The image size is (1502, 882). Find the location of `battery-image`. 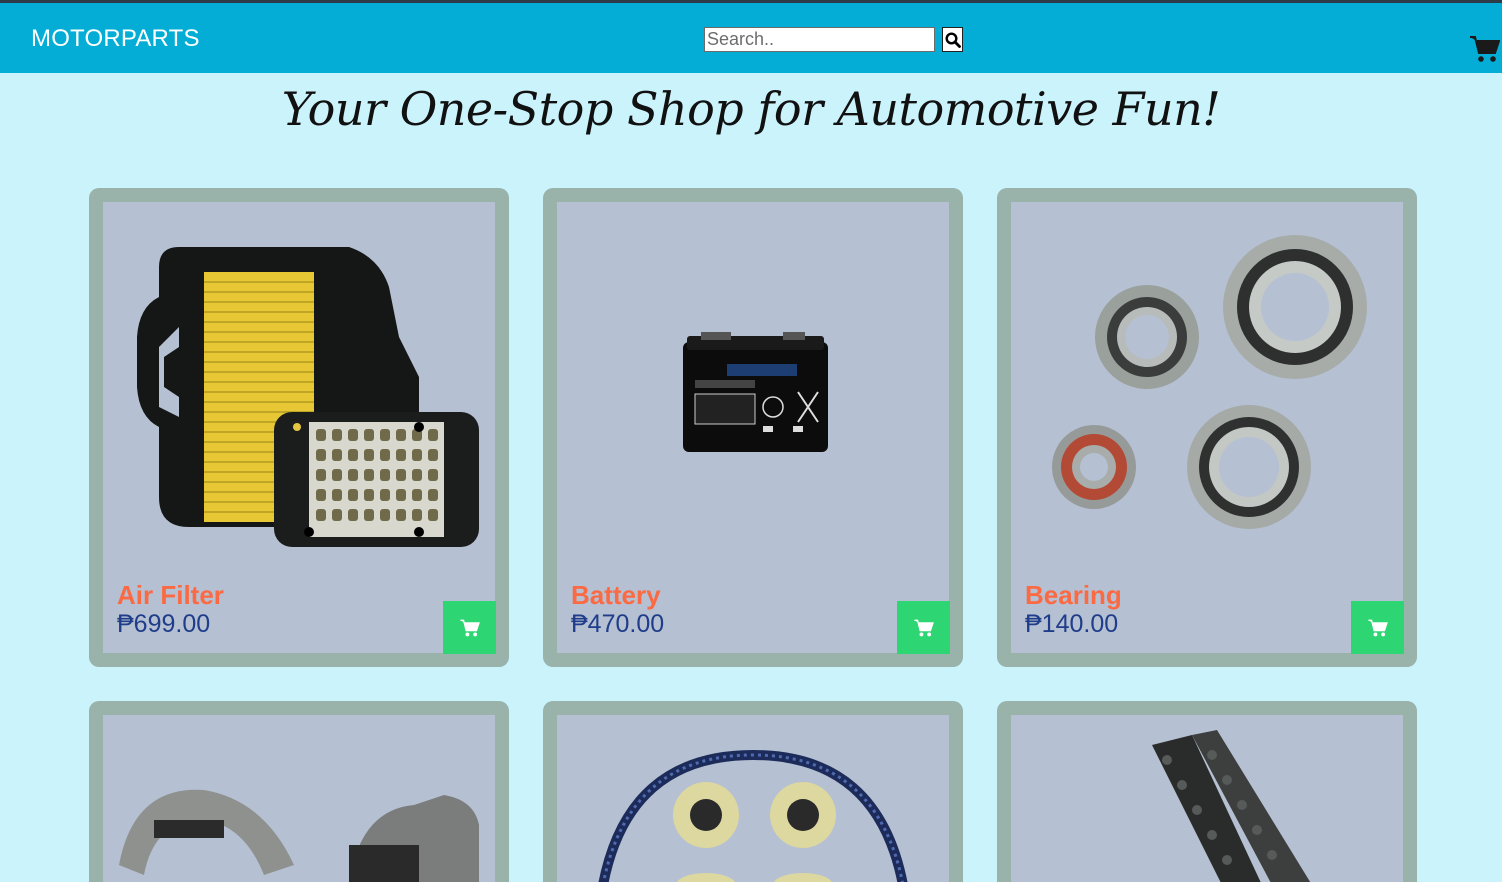

battery-image is located at coordinates (755, 392).